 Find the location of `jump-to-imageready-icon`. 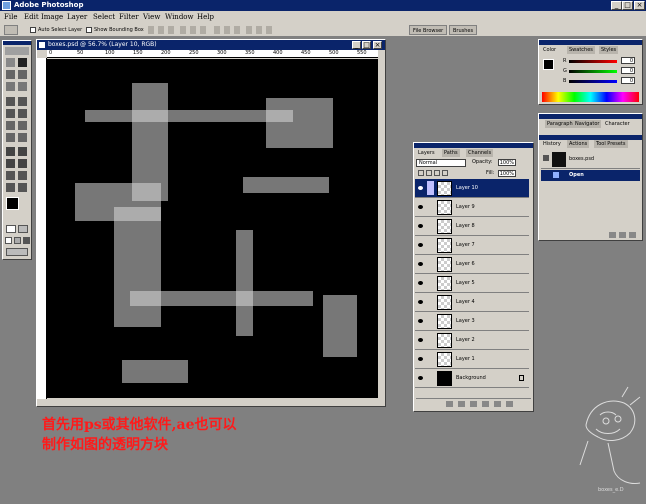

jump-to-imageready-icon is located at coordinates (17, 252).